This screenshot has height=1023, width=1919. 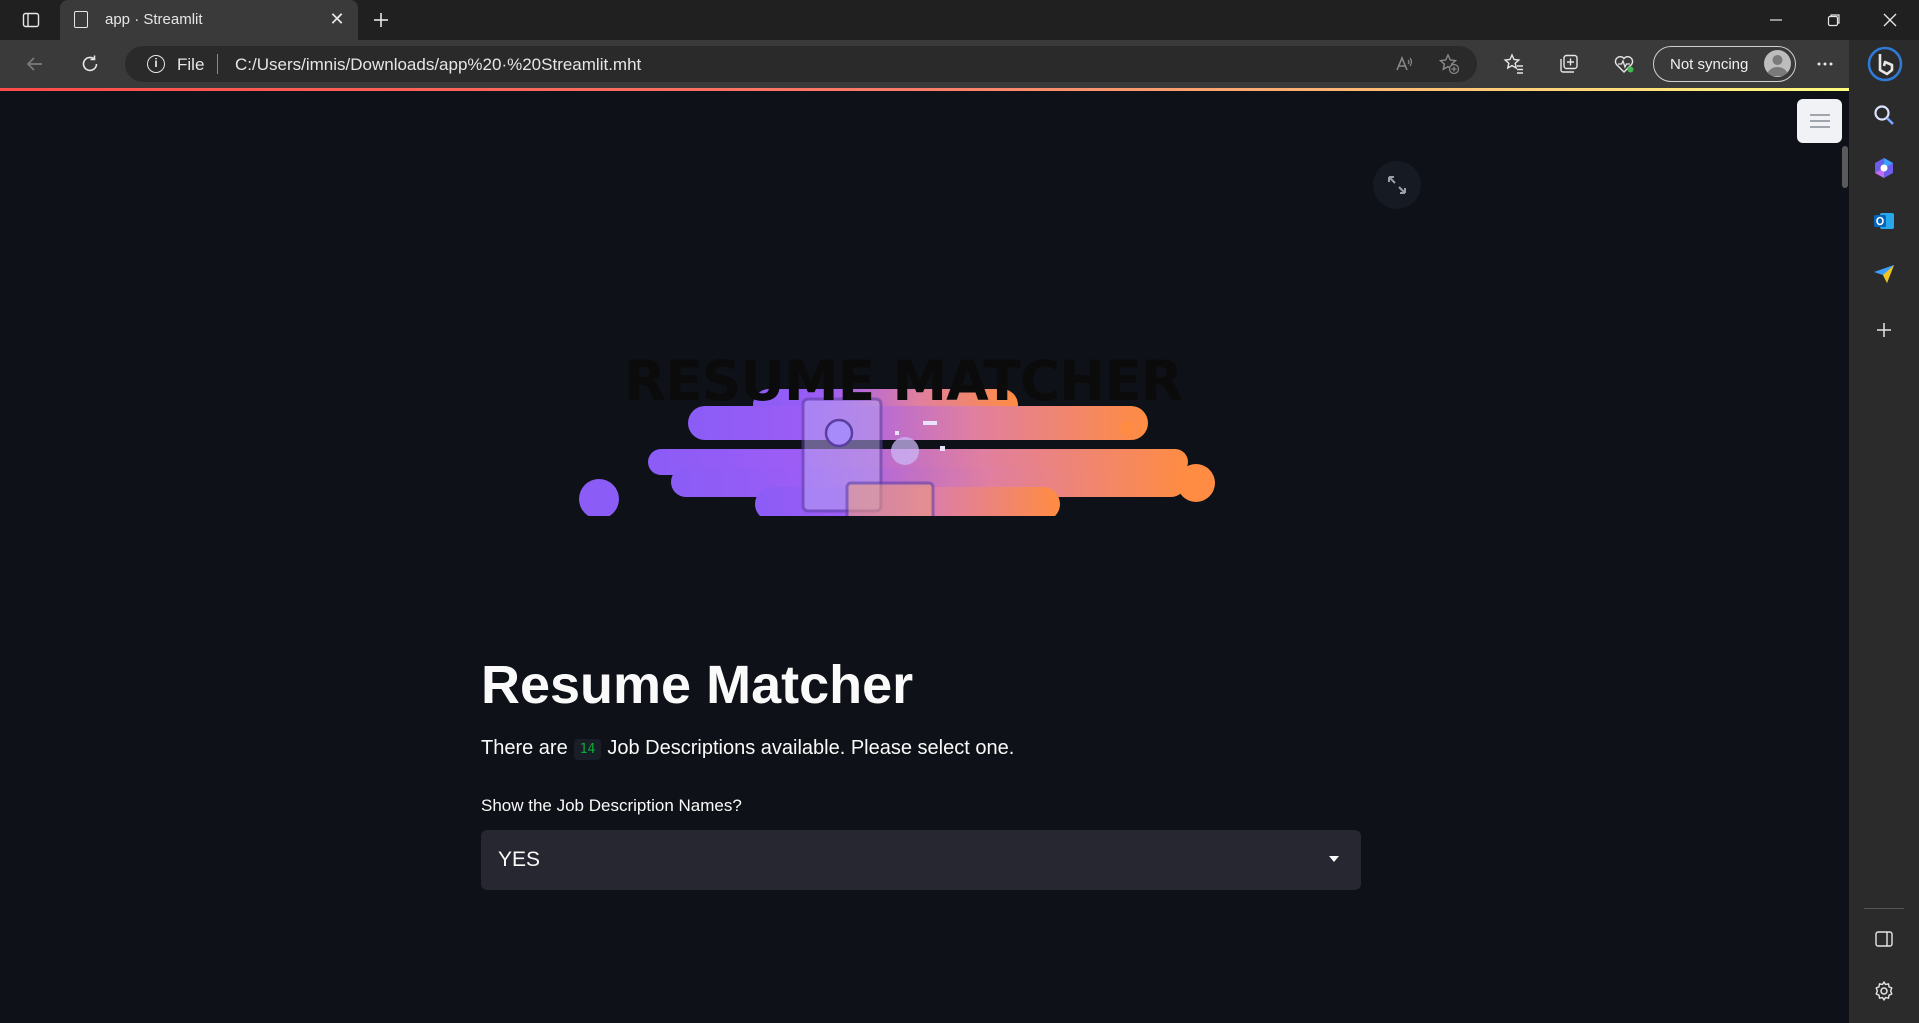 I want to click on new-tab-button, so click(x=381, y=20).